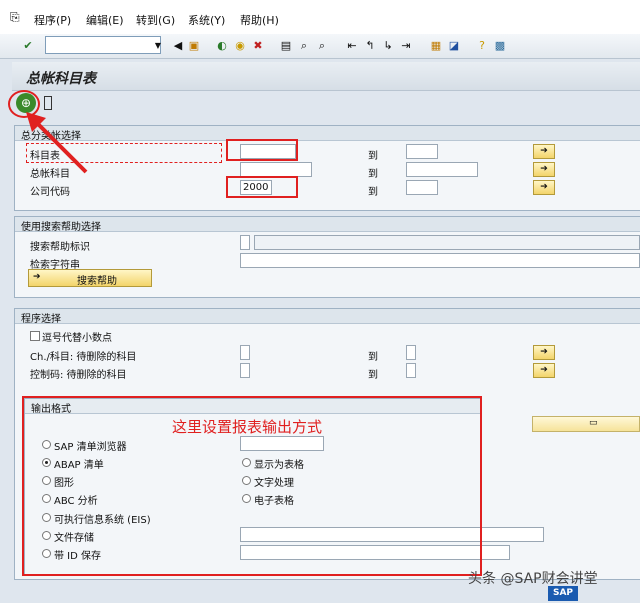 This screenshot has height=603, width=640. I want to click on previous-page-icon: ↰, so click(370, 46).